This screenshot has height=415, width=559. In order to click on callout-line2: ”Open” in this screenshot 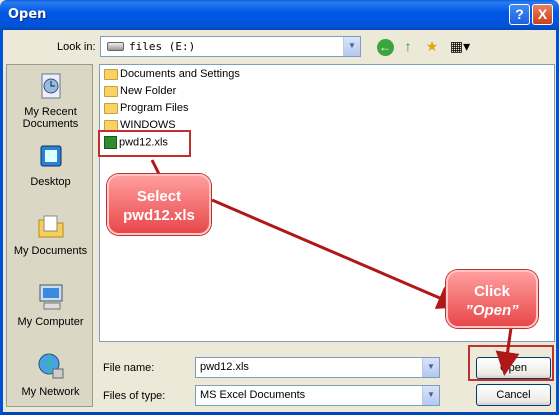, I will do `click(492, 310)`.